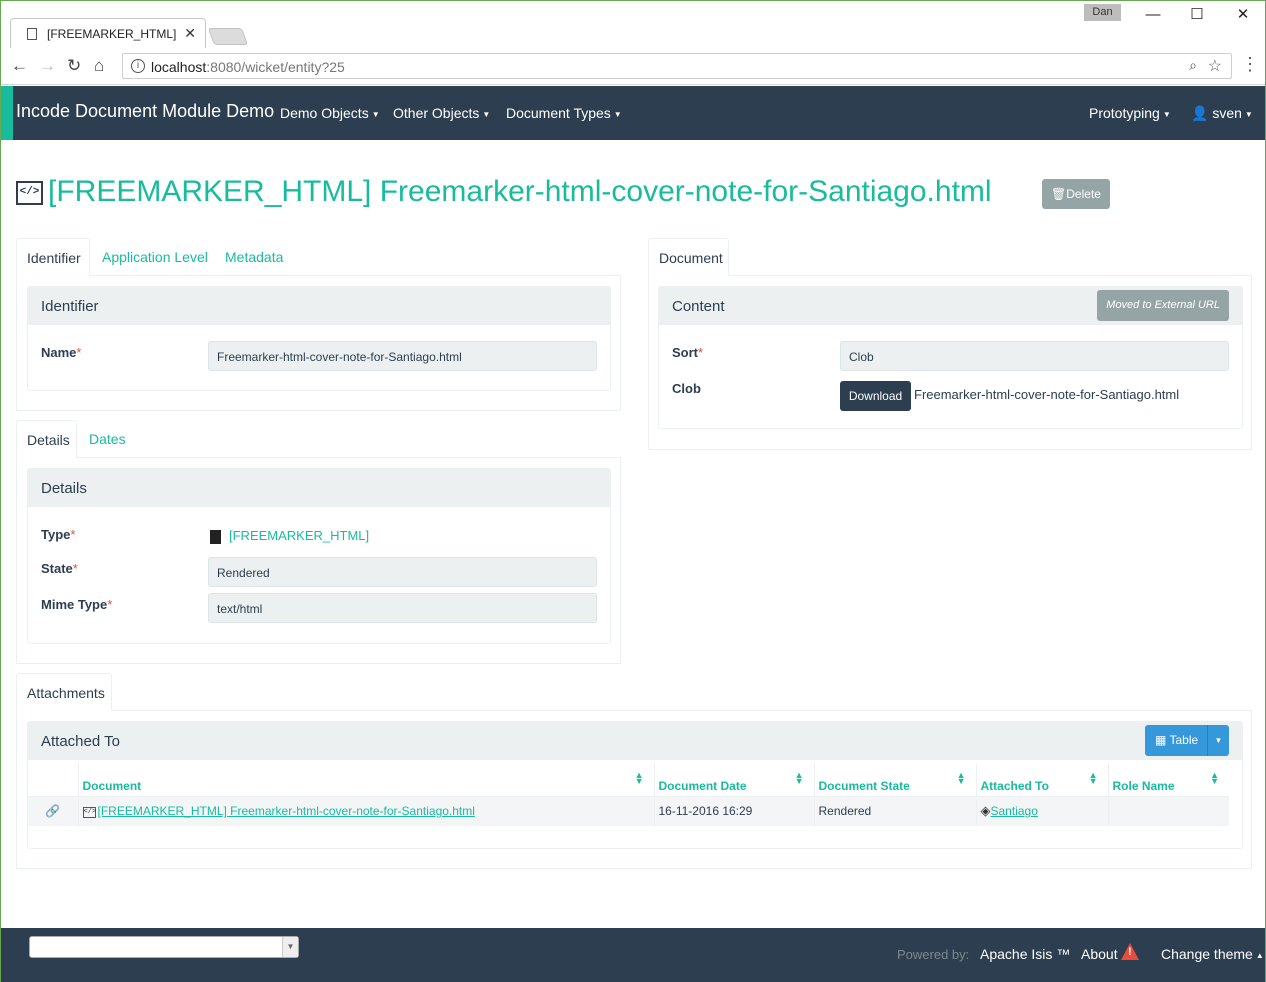 The width and height of the screenshot is (1266, 982). What do you see at coordinates (179, 67) in the screenshot?
I see `url-host: localhost` at bounding box center [179, 67].